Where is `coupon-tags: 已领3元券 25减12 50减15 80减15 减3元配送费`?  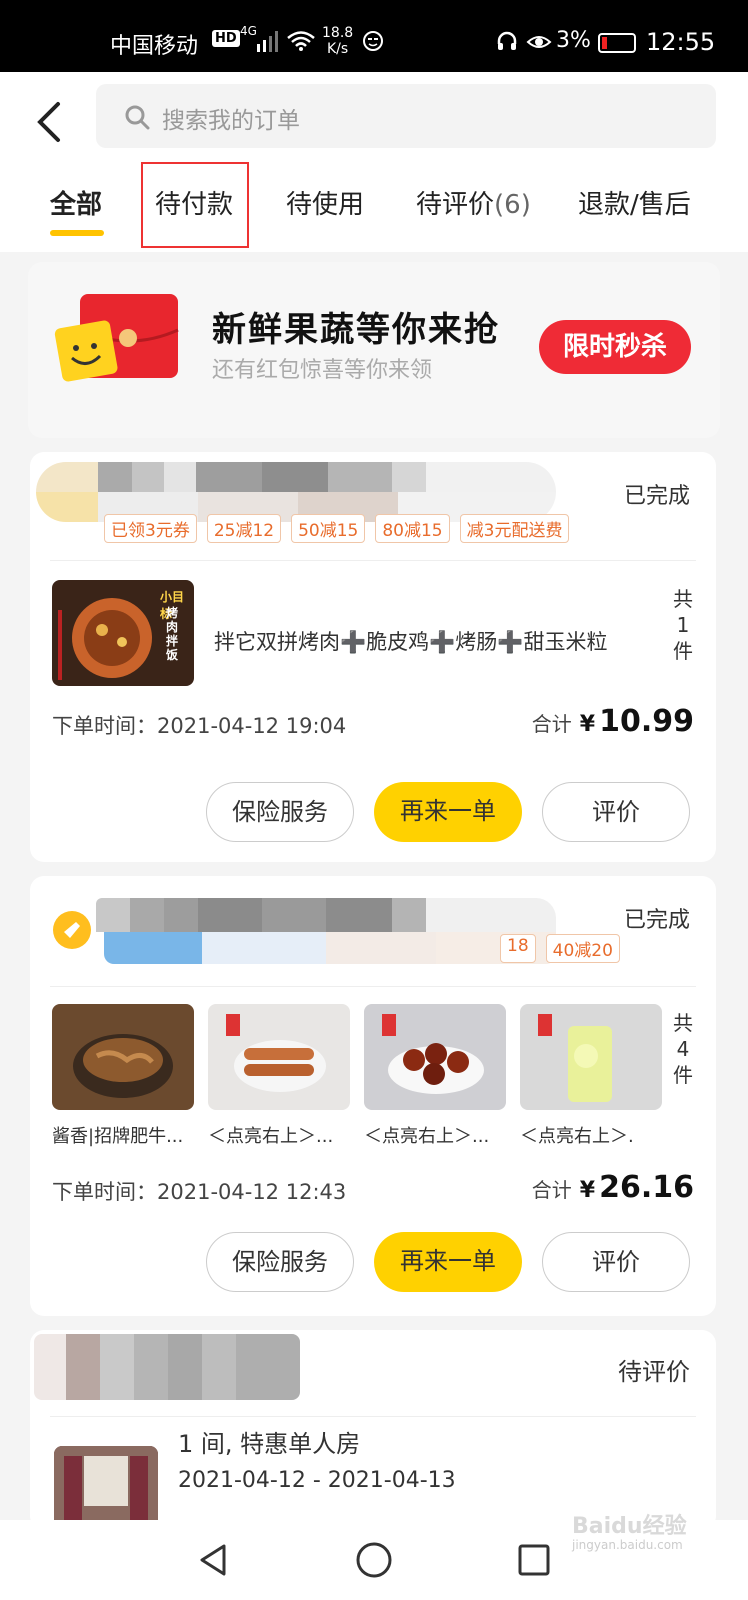 coupon-tags: 已领3元券 25减12 50减15 80减15 减3元配送费 is located at coordinates (337, 528).